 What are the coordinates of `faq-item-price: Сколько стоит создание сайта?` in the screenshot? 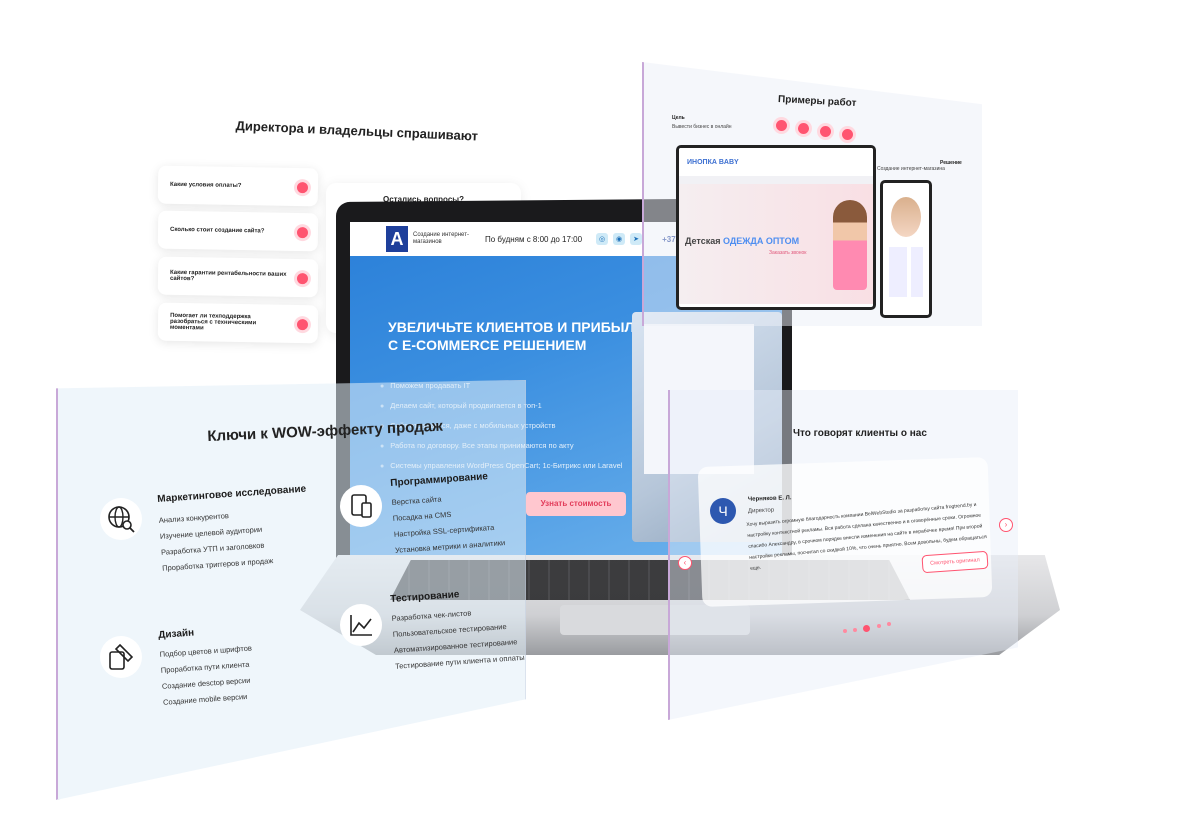 It's located at (238, 231).